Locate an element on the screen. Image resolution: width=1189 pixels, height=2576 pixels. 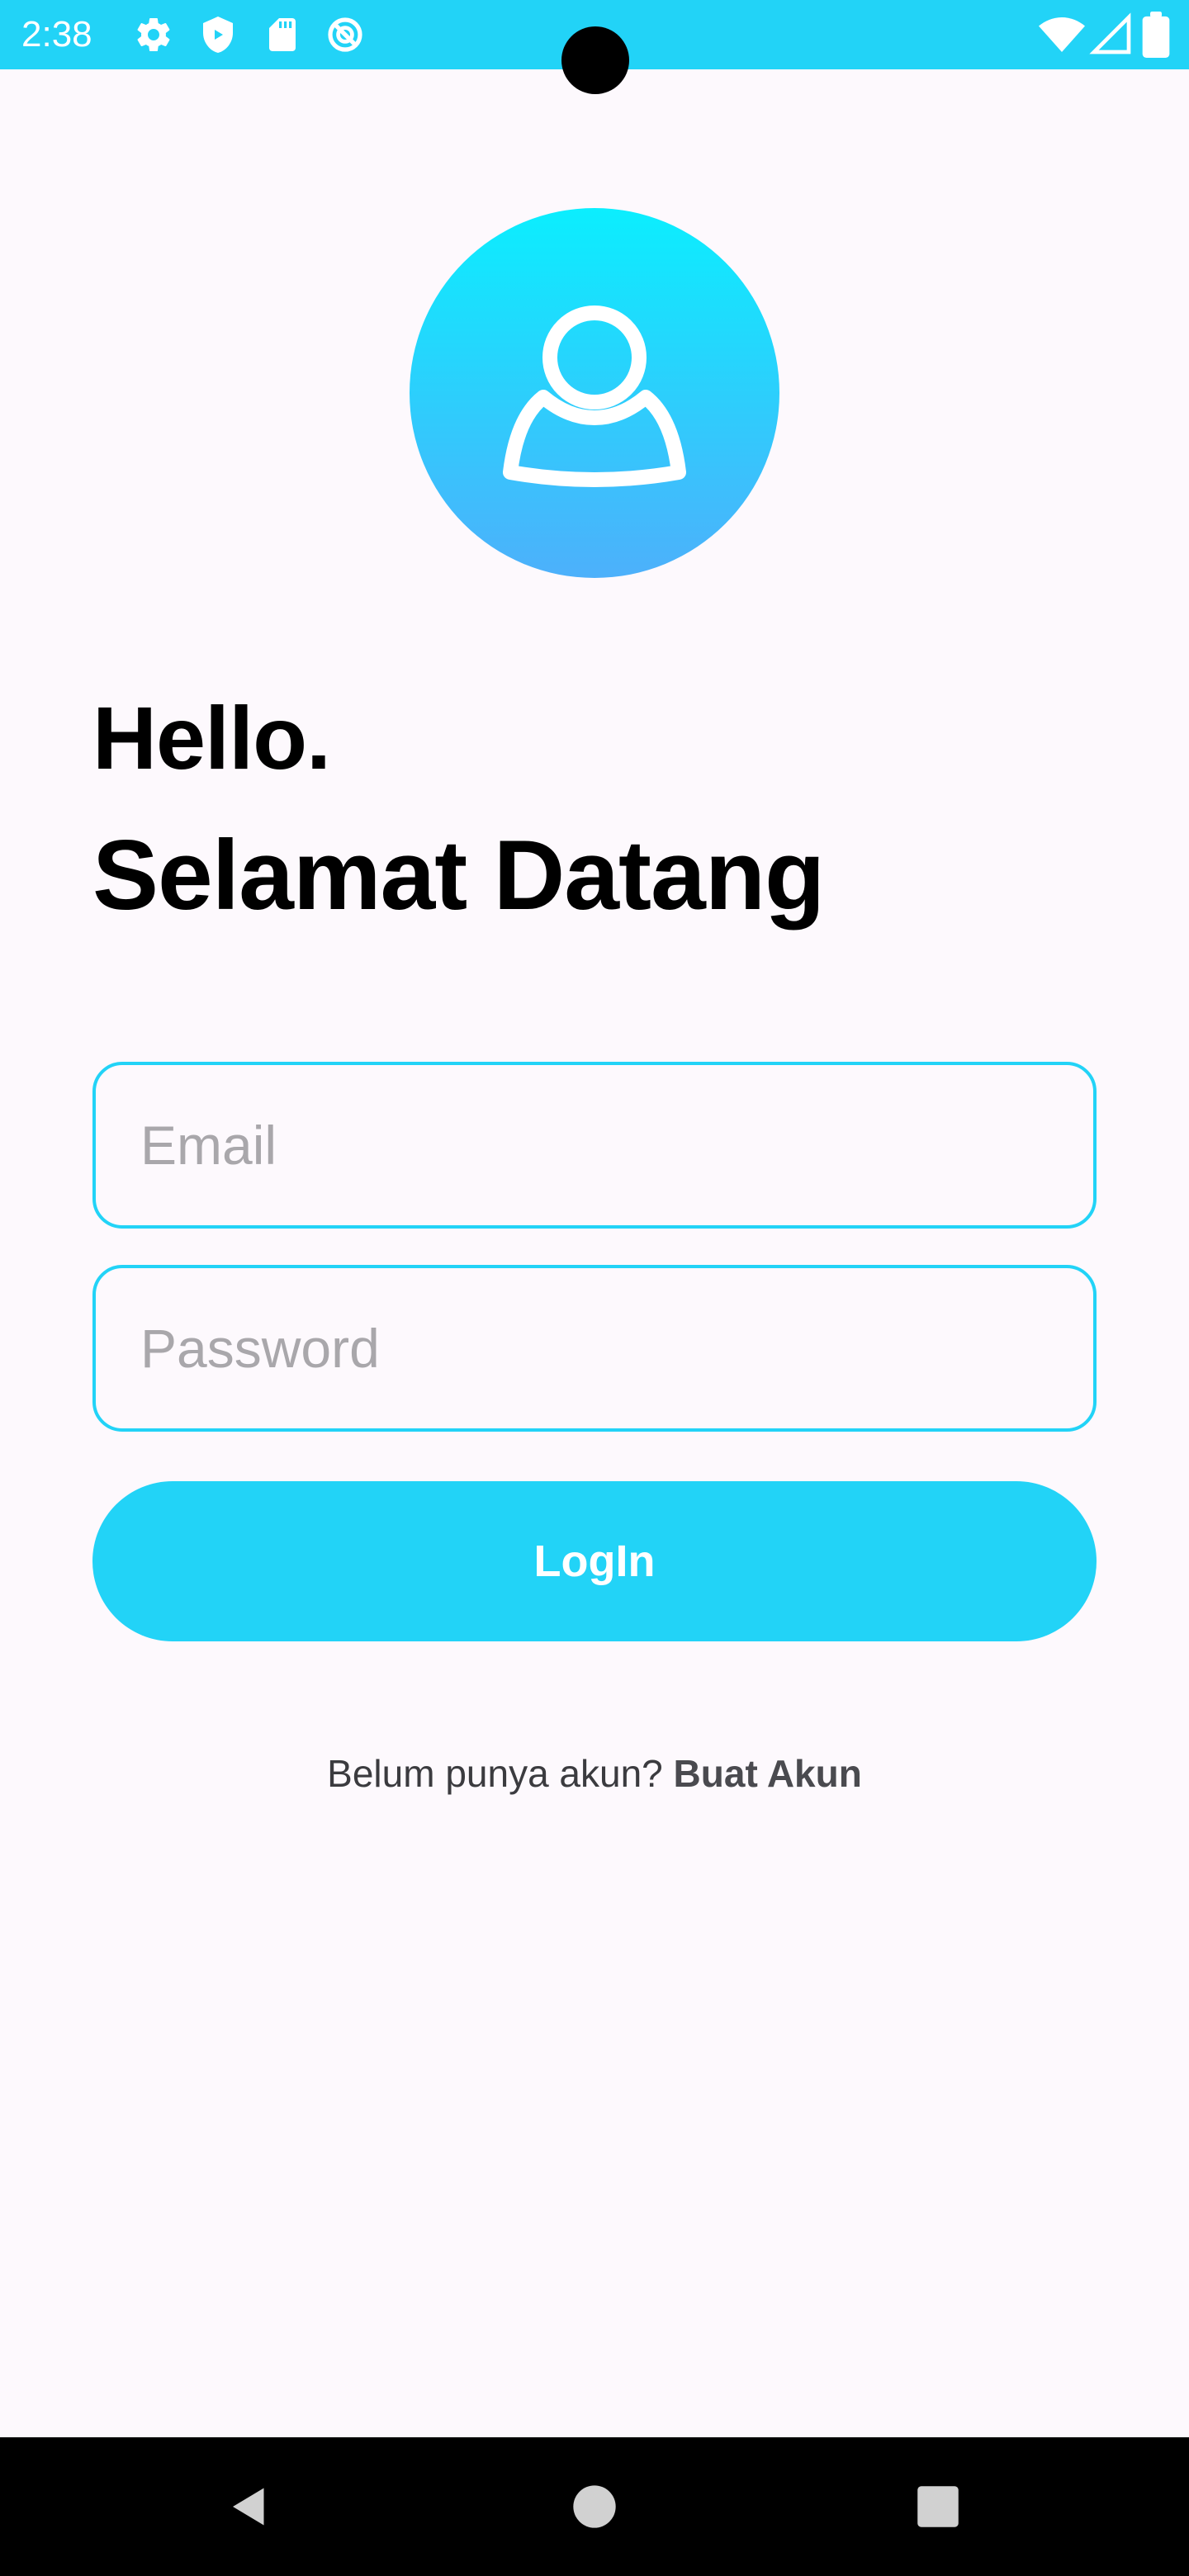
shield-icon is located at coordinates (218, 34).